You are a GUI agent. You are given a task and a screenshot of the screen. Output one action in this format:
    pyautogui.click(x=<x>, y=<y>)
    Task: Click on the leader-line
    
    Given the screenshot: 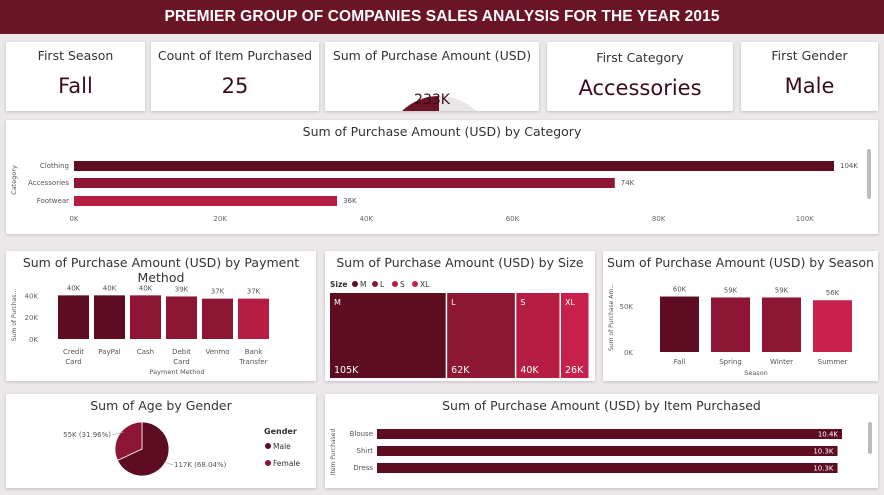 What is the action you would take?
    pyautogui.click(x=168, y=463)
    